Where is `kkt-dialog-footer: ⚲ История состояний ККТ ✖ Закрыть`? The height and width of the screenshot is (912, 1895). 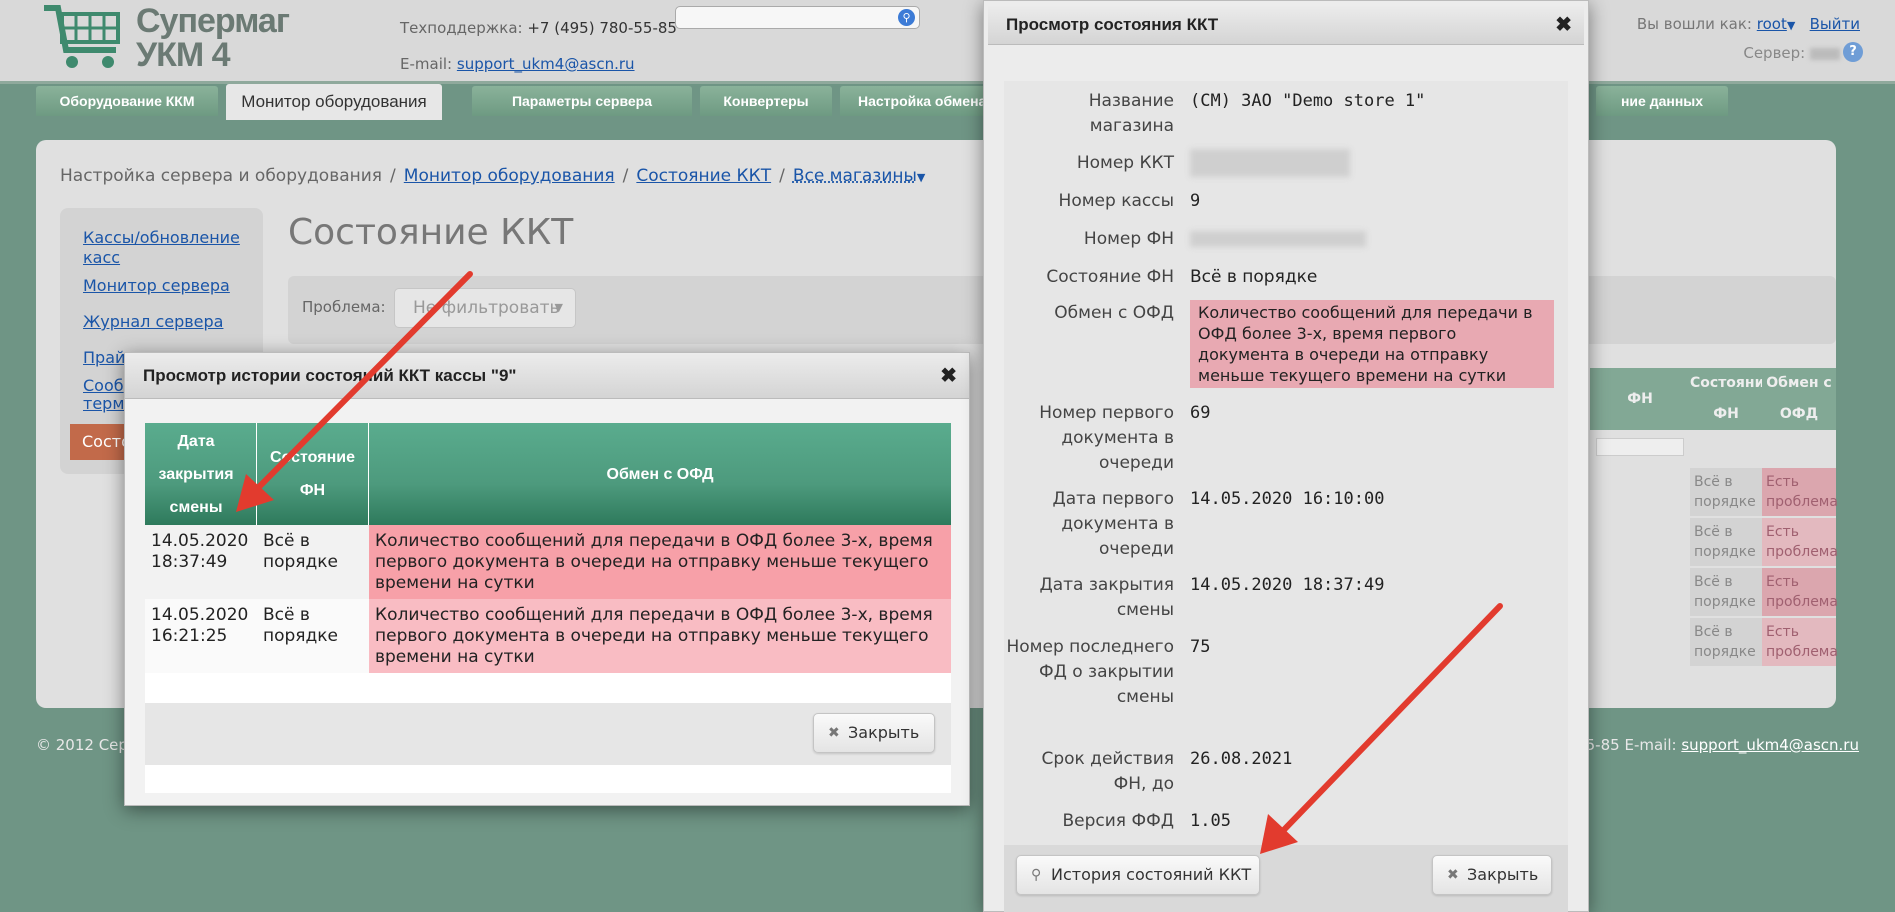
kkt-dialog-footer: ⚲ История состояний ККТ ✖ Закрыть is located at coordinates (1286, 878).